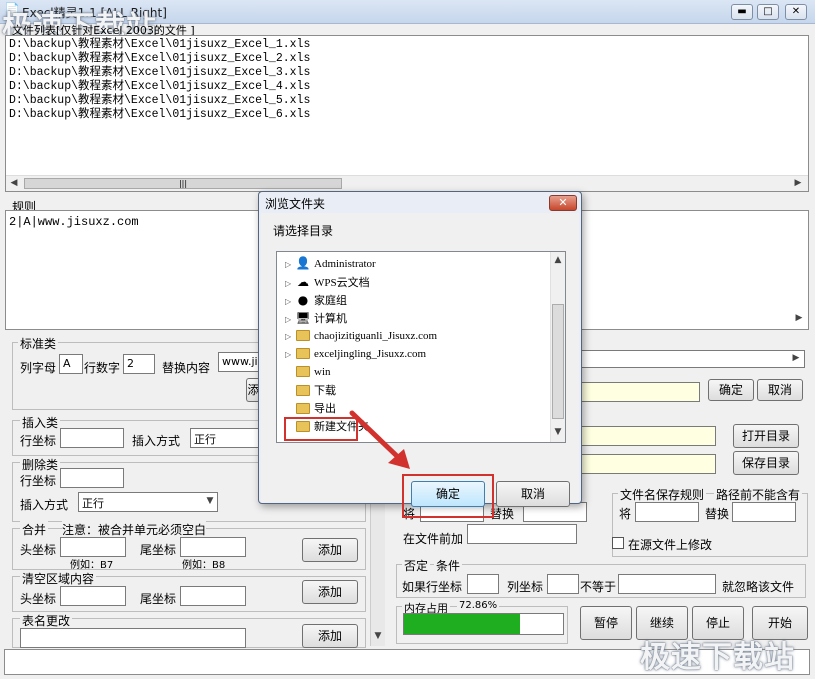 The height and width of the screenshot is (679, 815). What do you see at coordinates (58, 578) in the screenshot?
I see `clear-legend: 清空区域内容` at bounding box center [58, 578].